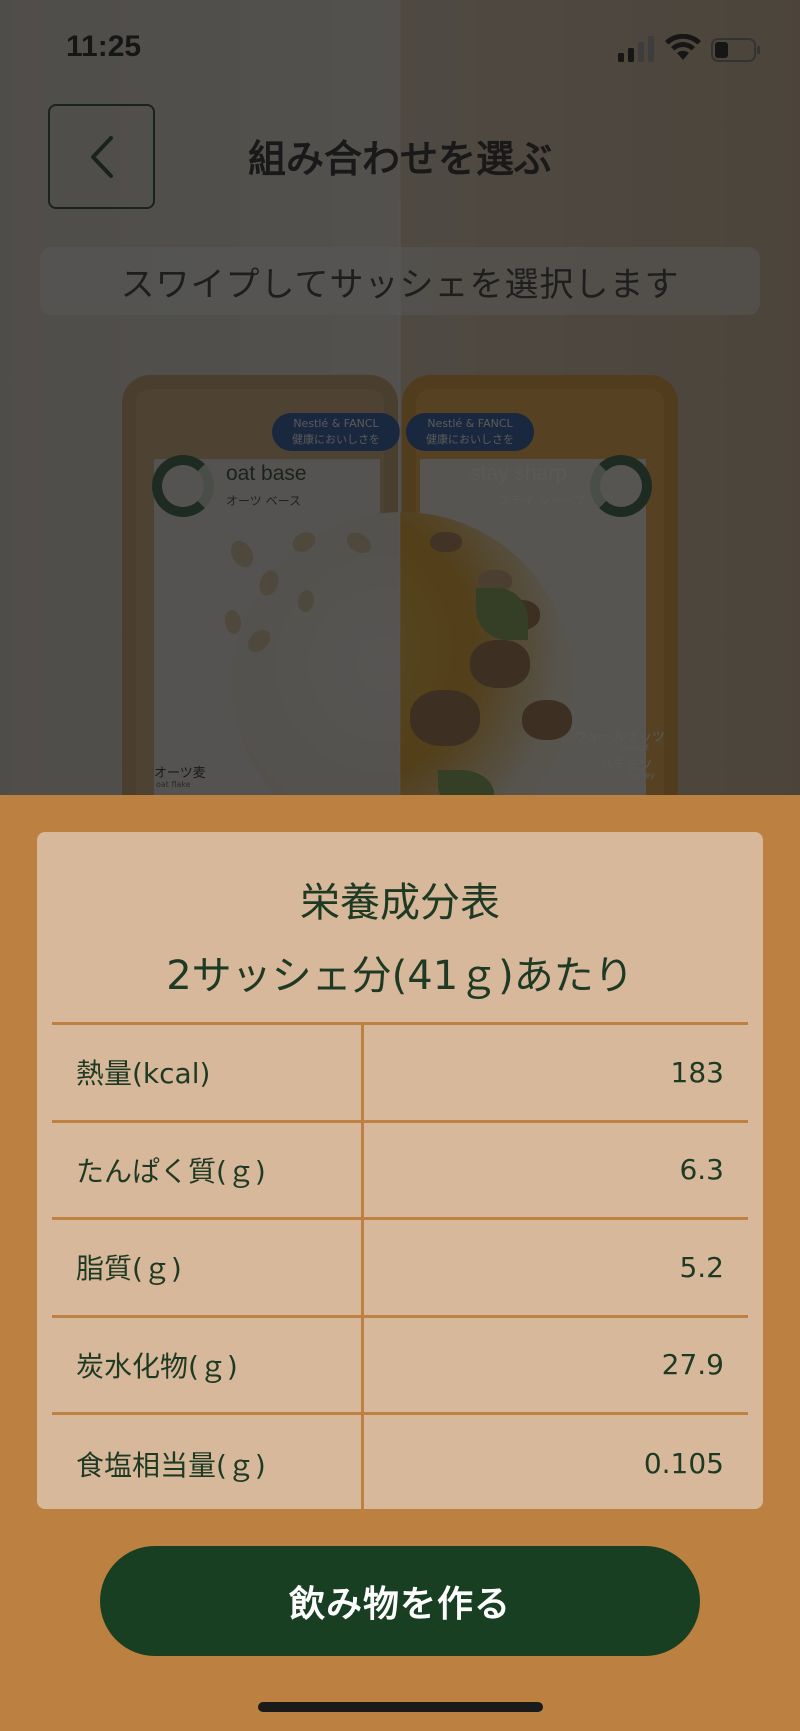 This screenshot has width=800, height=1731. What do you see at coordinates (266, 473) in the screenshot?
I see `sachet-name-left: oat base` at bounding box center [266, 473].